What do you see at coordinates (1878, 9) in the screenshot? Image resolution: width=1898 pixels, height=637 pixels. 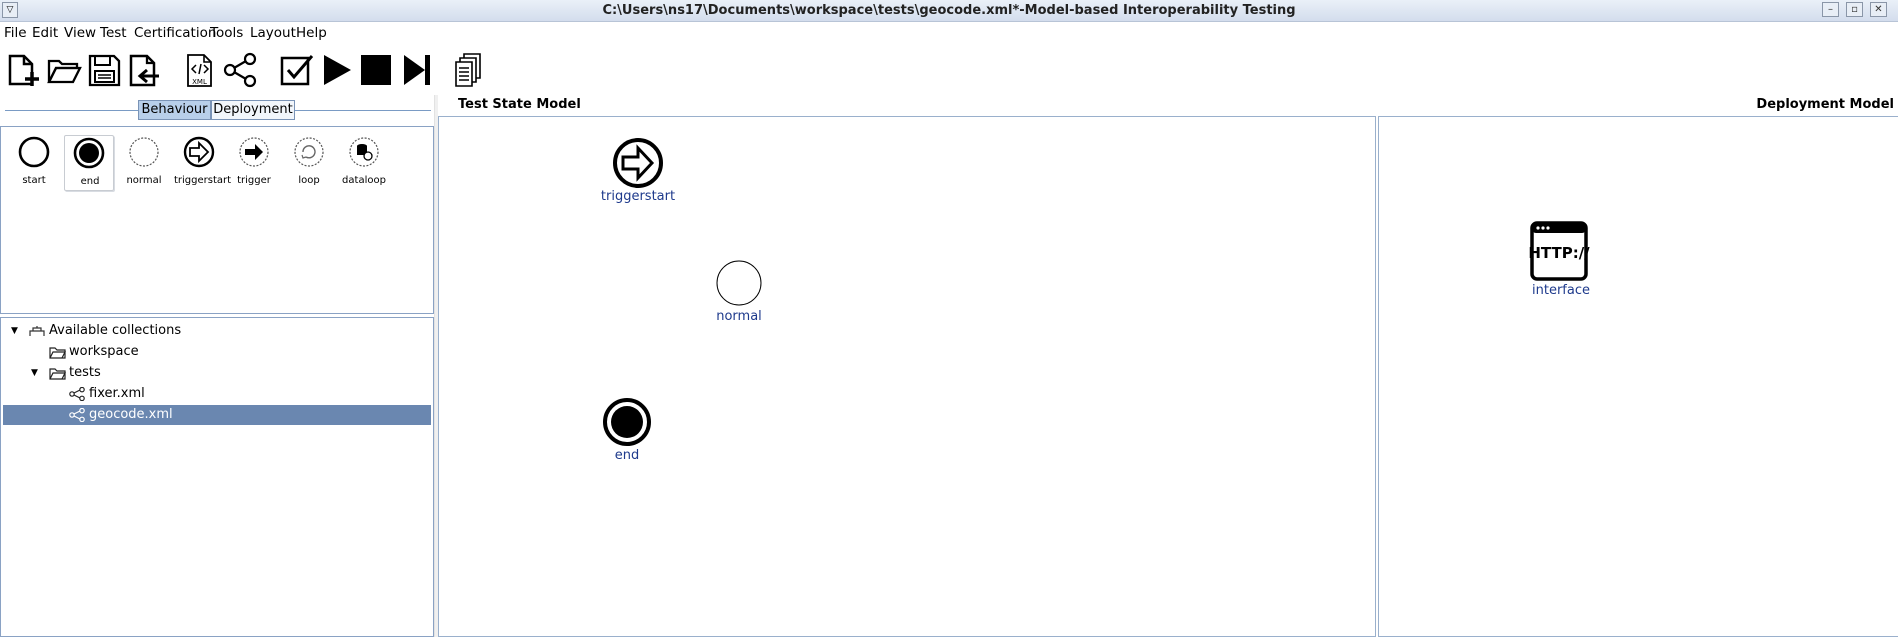 I see `close-icon: ✕` at bounding box center [1878, 9].